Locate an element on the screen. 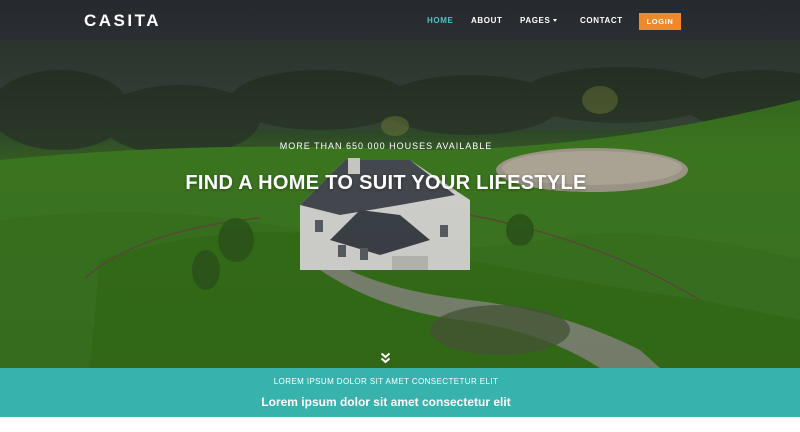 This screenshot has height=432, width=800. nav-home: HOME is located at coordinates (449, 20).